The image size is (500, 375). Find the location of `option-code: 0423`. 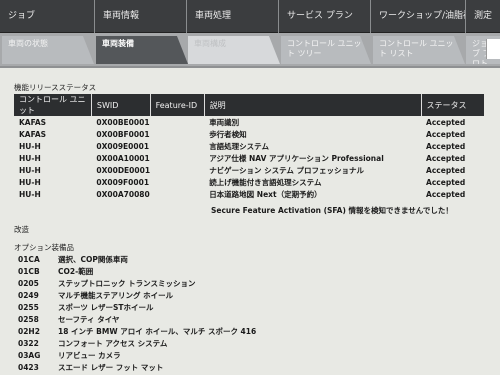

option-code: 0423 is located at coordinates (28, 367).